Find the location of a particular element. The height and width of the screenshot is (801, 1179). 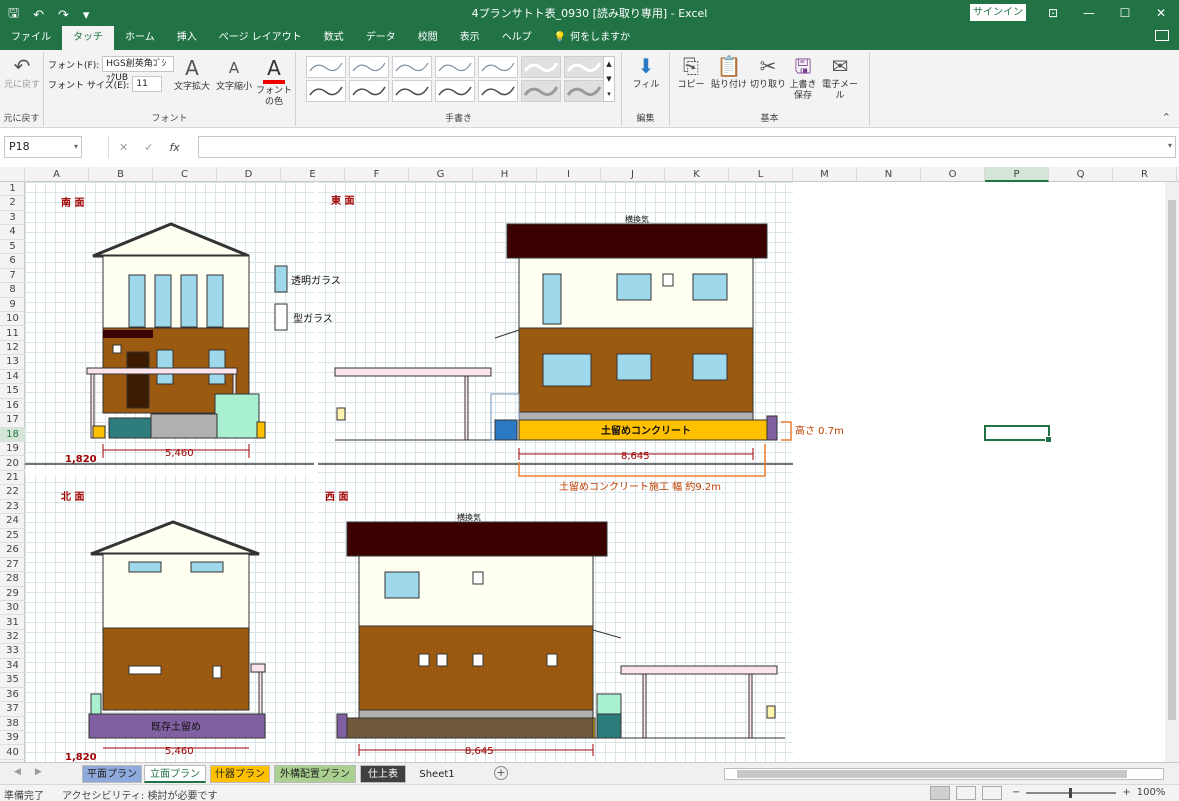

horizontal-scroll-thumb is located at coordinates (932, 774).